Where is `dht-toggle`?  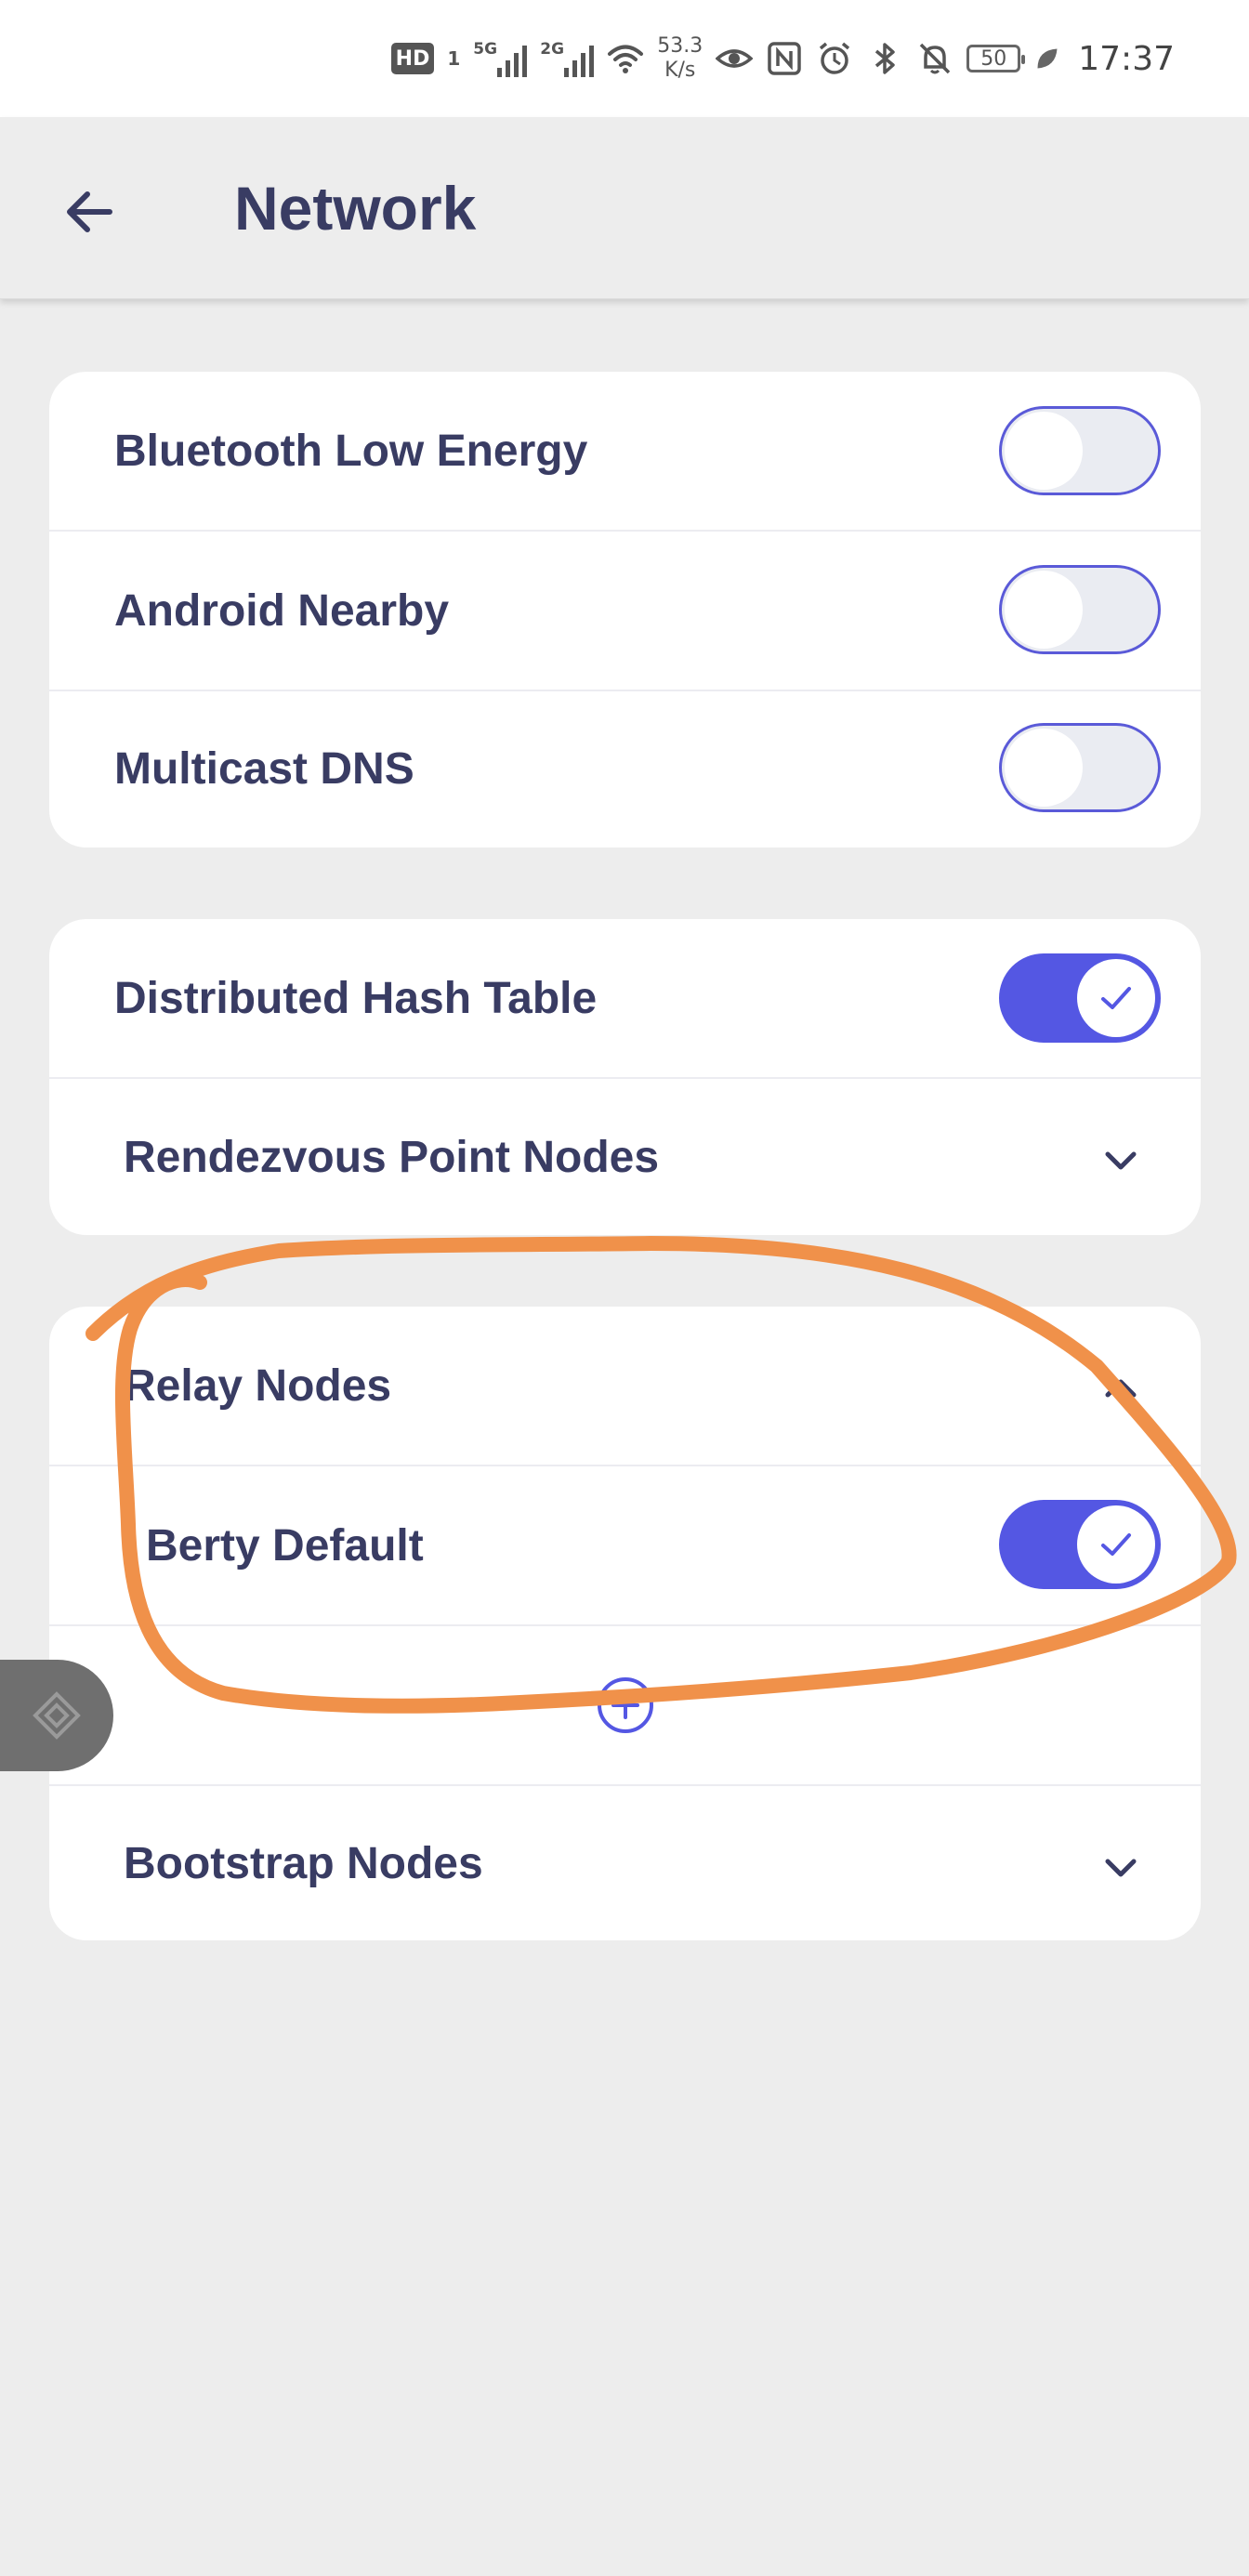
dht-toggle is located at coordinates (1080, 998).